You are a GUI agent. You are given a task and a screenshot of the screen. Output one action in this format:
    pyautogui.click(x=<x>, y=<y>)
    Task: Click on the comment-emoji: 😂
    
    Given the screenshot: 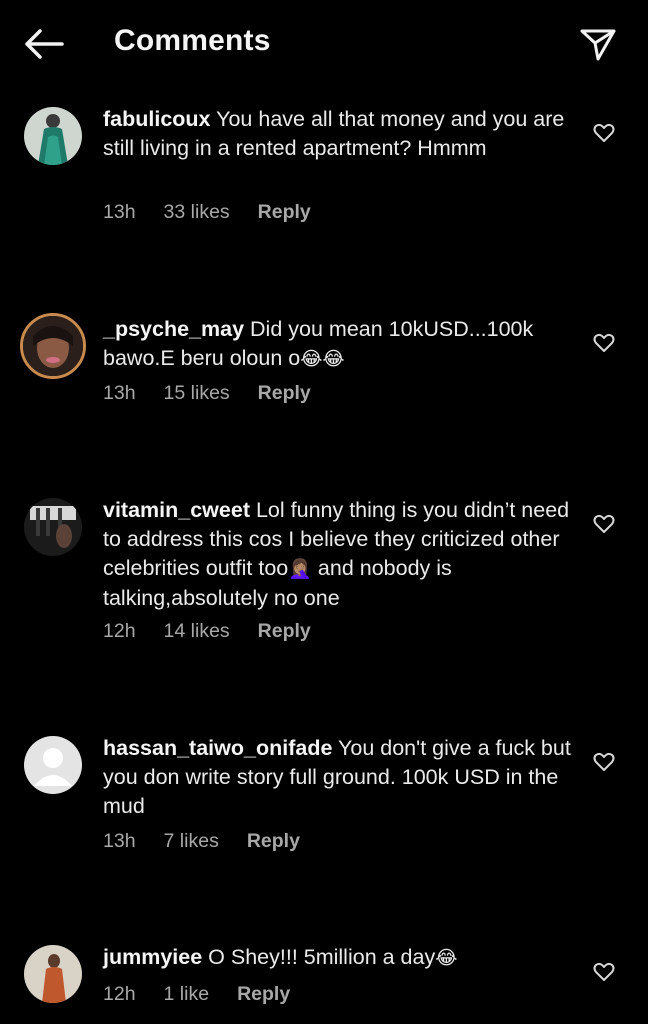 What is the action you would take?
    pyautogui.click(x=446, y=958)
    